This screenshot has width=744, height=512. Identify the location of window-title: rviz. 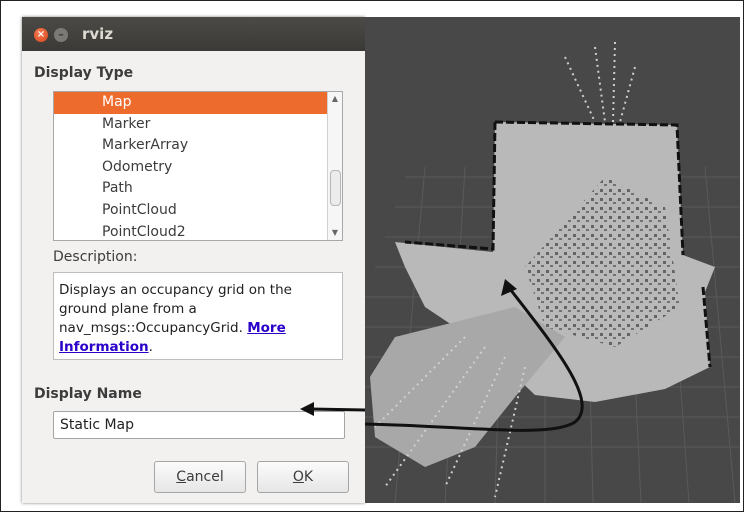
(98, 34).